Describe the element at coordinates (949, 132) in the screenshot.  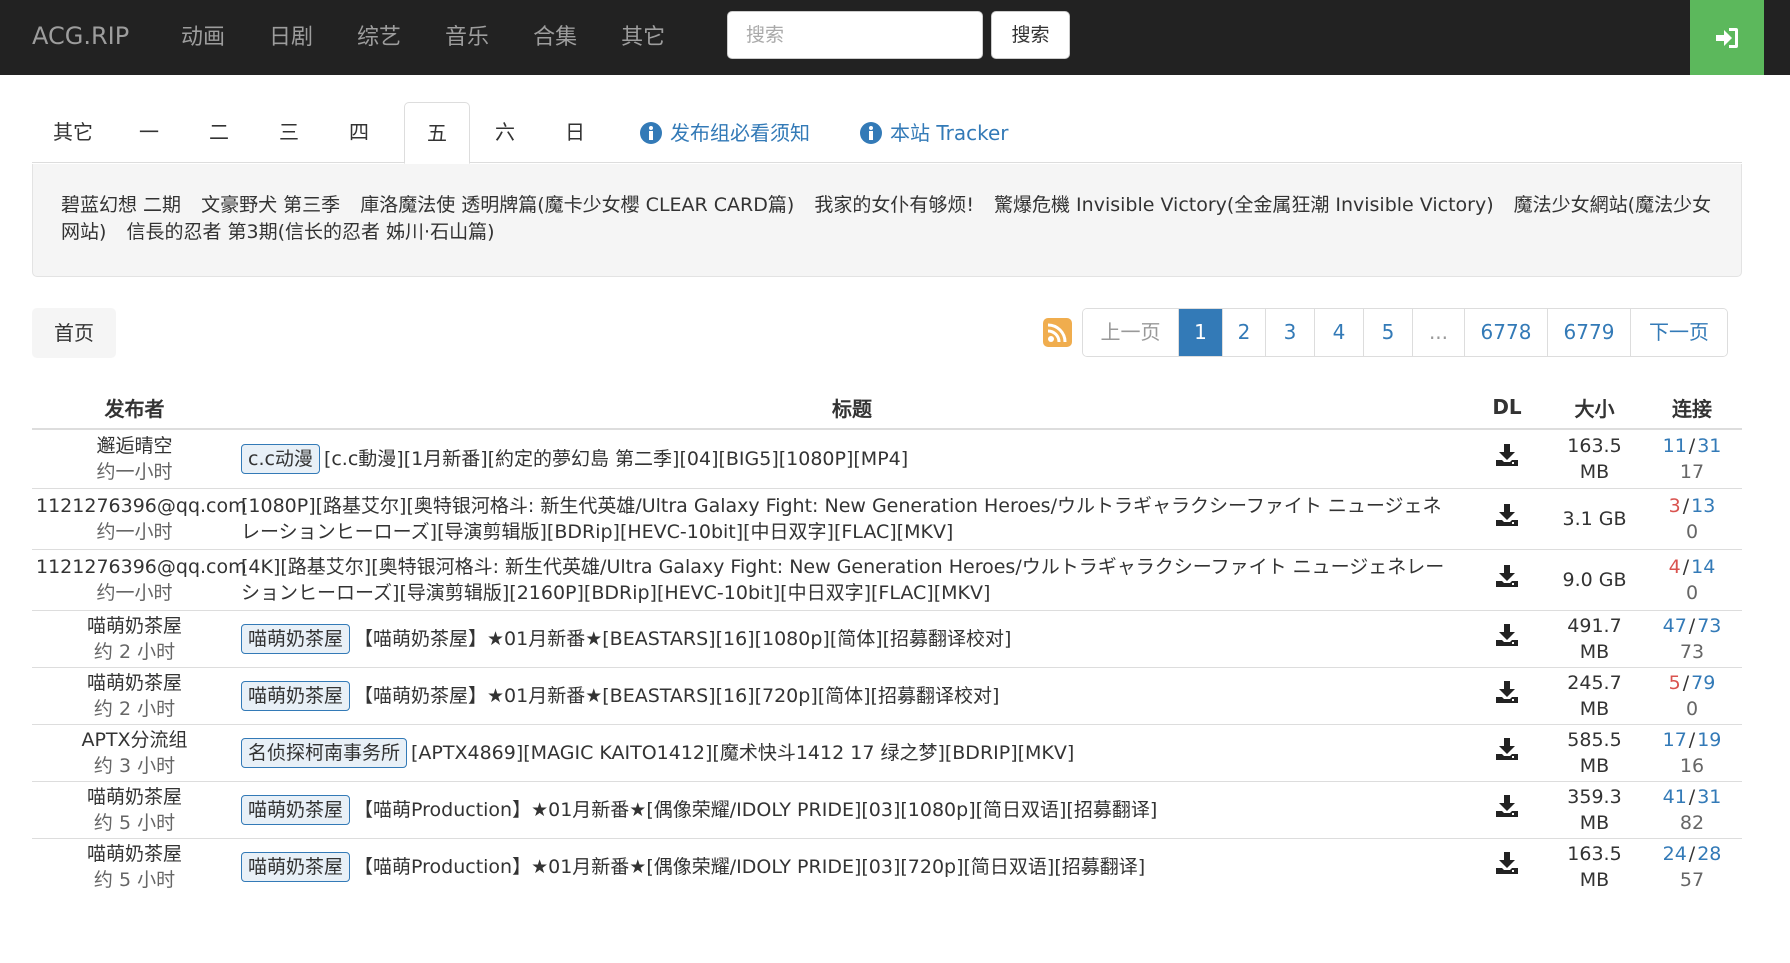
I see `tab-tracker-label: 本站 Tracker` at that location.